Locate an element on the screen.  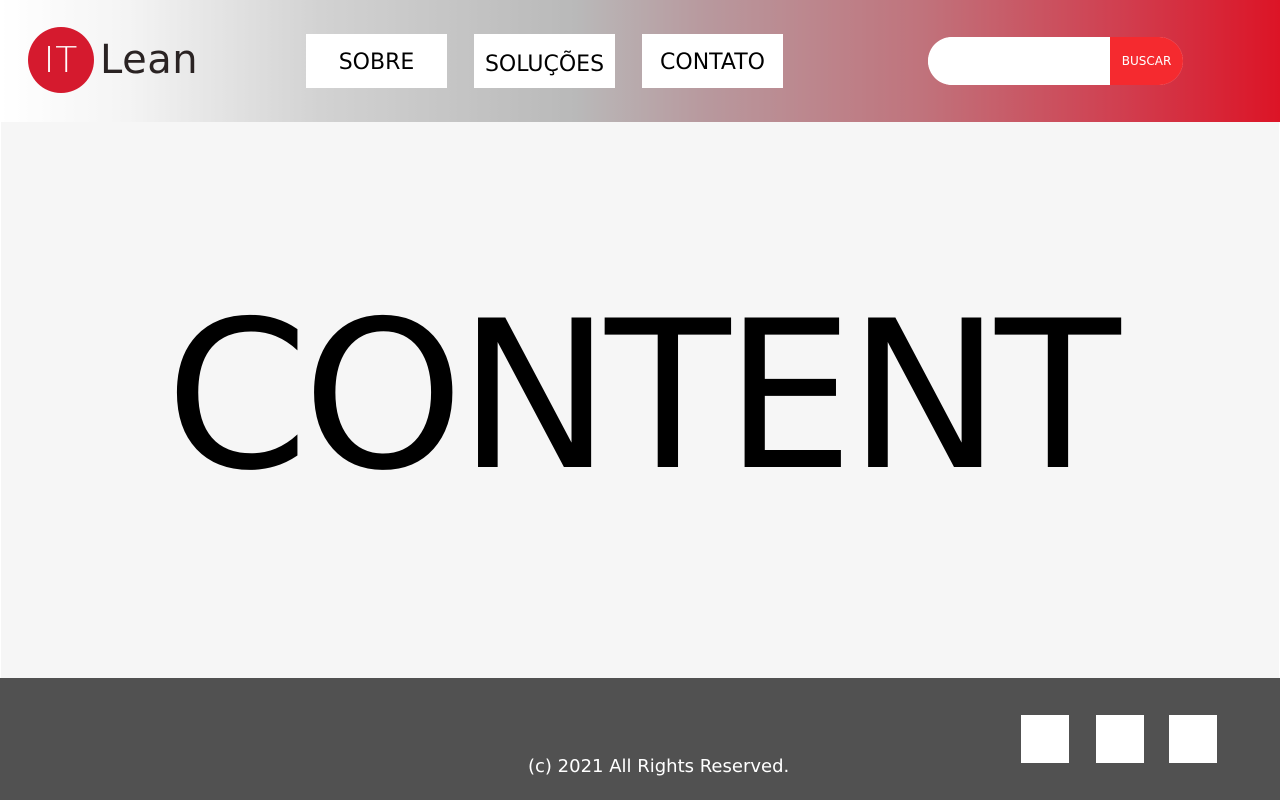
nav-contato-button: CONTATO is located at coordinates (712, 61).